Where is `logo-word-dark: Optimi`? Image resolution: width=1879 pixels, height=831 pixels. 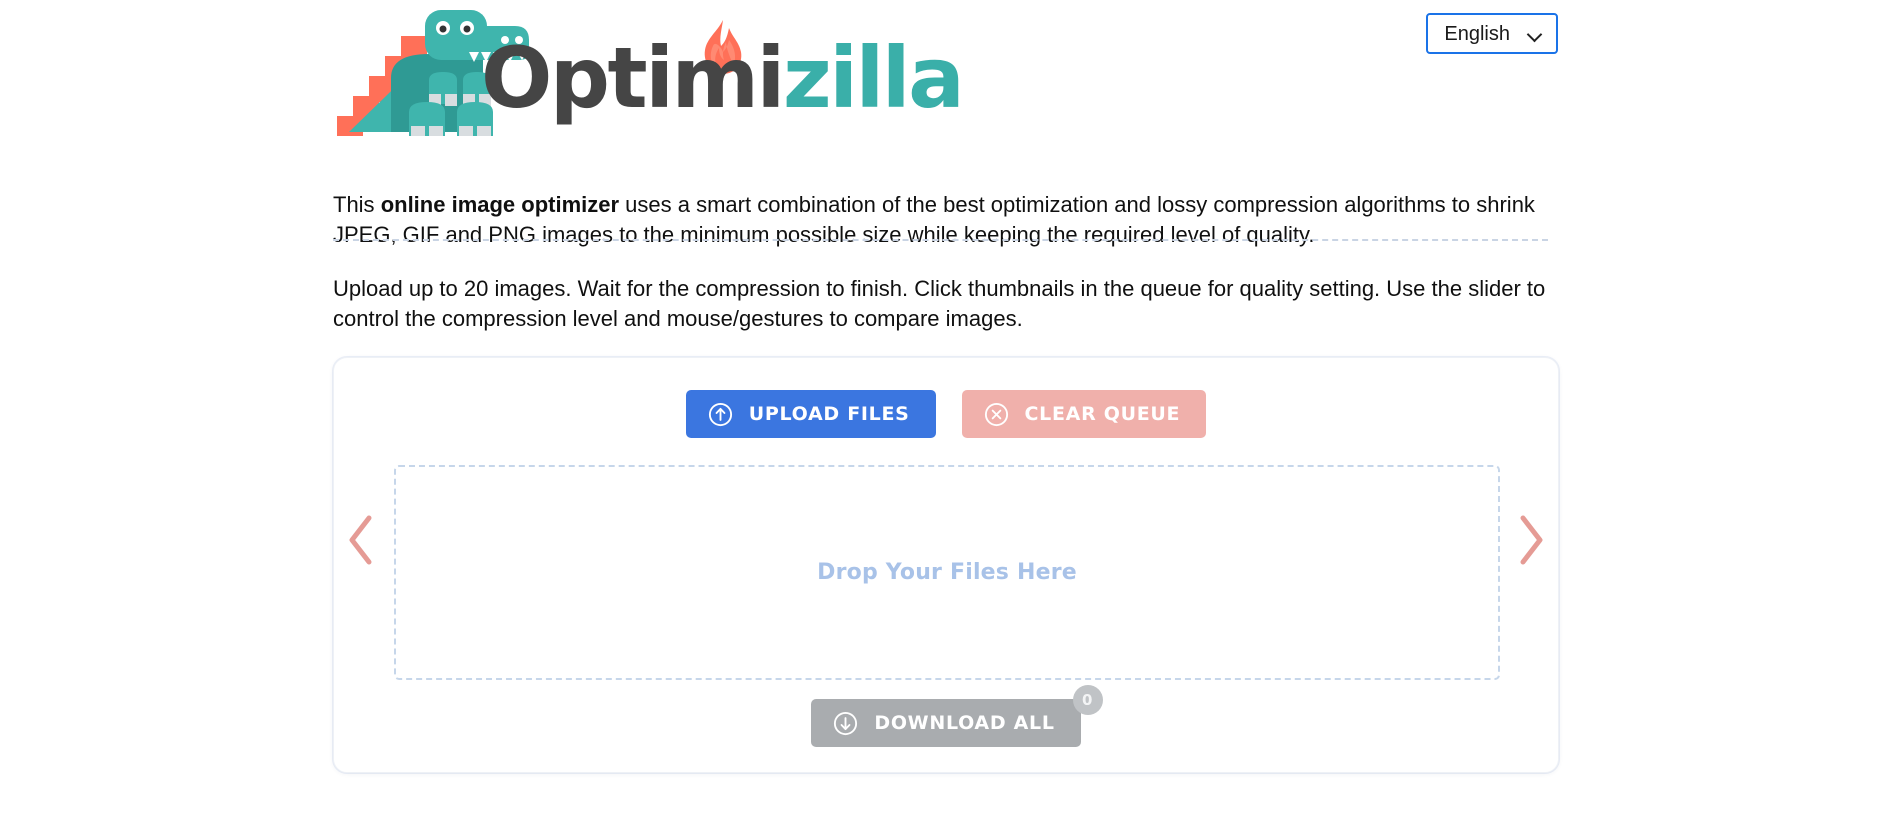 logo-word-dark: Optimi is located at coordinates (633, 78).